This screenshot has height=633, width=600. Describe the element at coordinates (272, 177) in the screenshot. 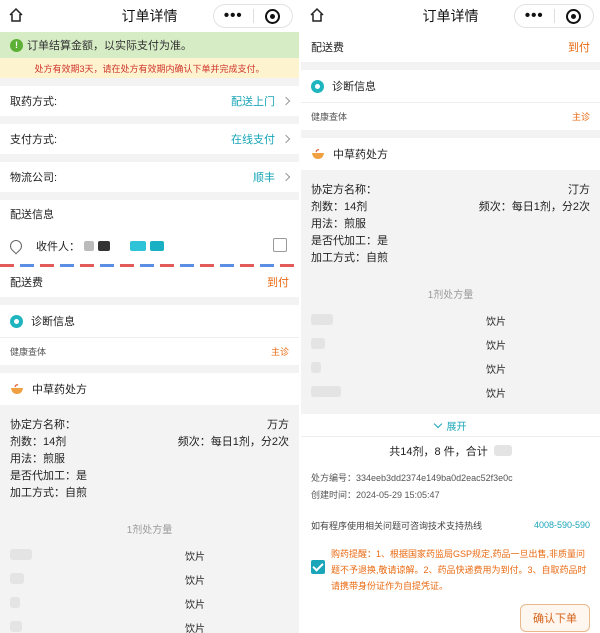

I see `logistics-value: 顺丰` at that location.